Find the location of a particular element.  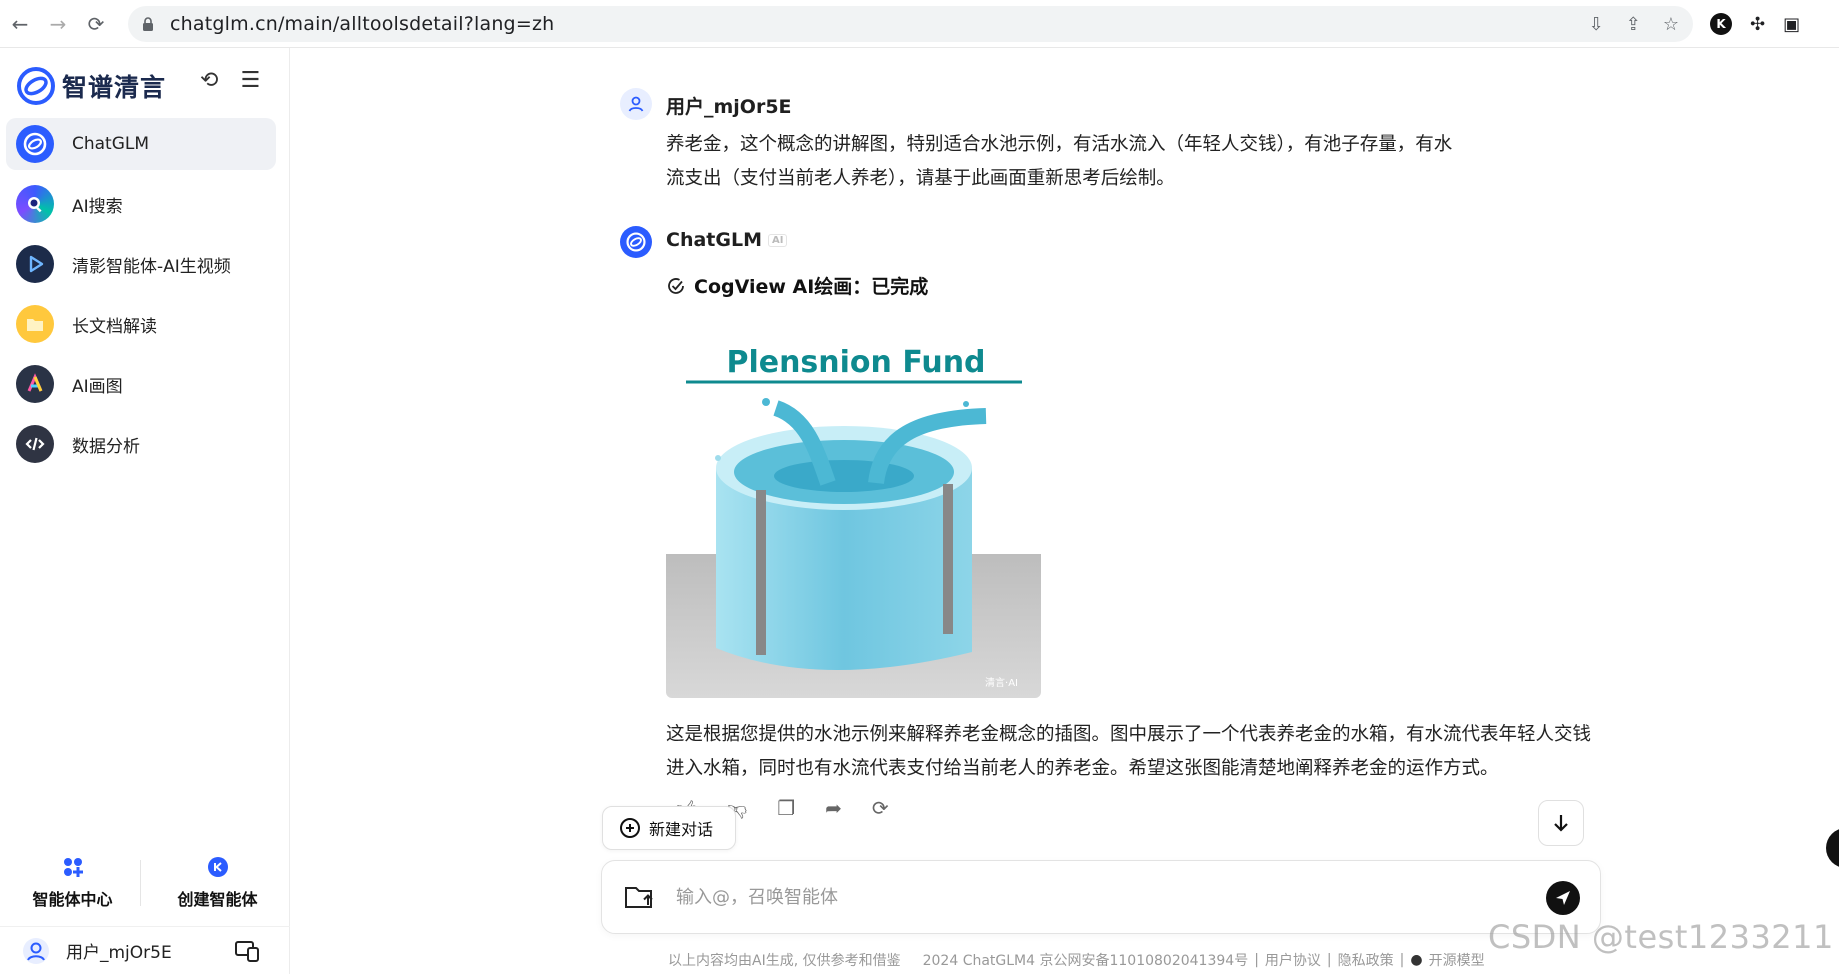

floating-widget is located at coordinates (1832, 848).